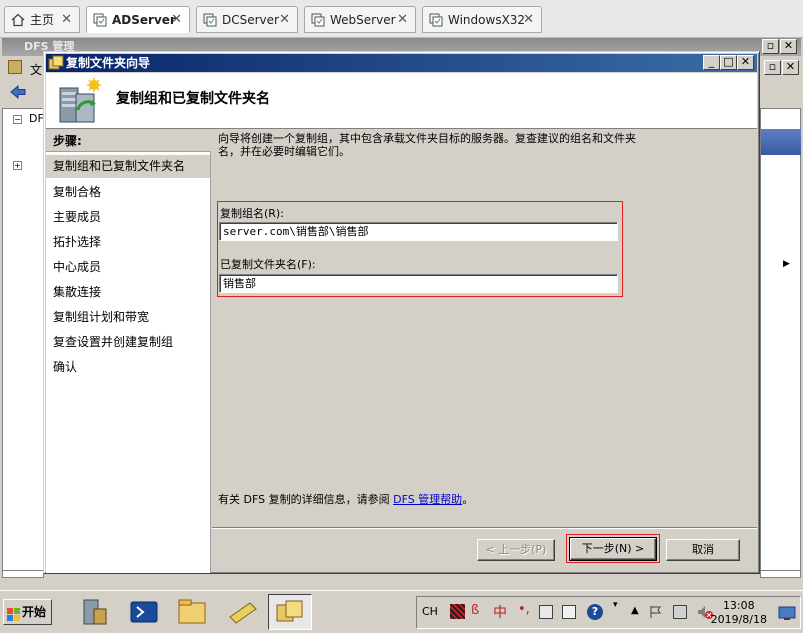  Describe the element at coordinates (101, 317) in the screenshot. I see `step-item: 复制组计划和带宽` at that location.